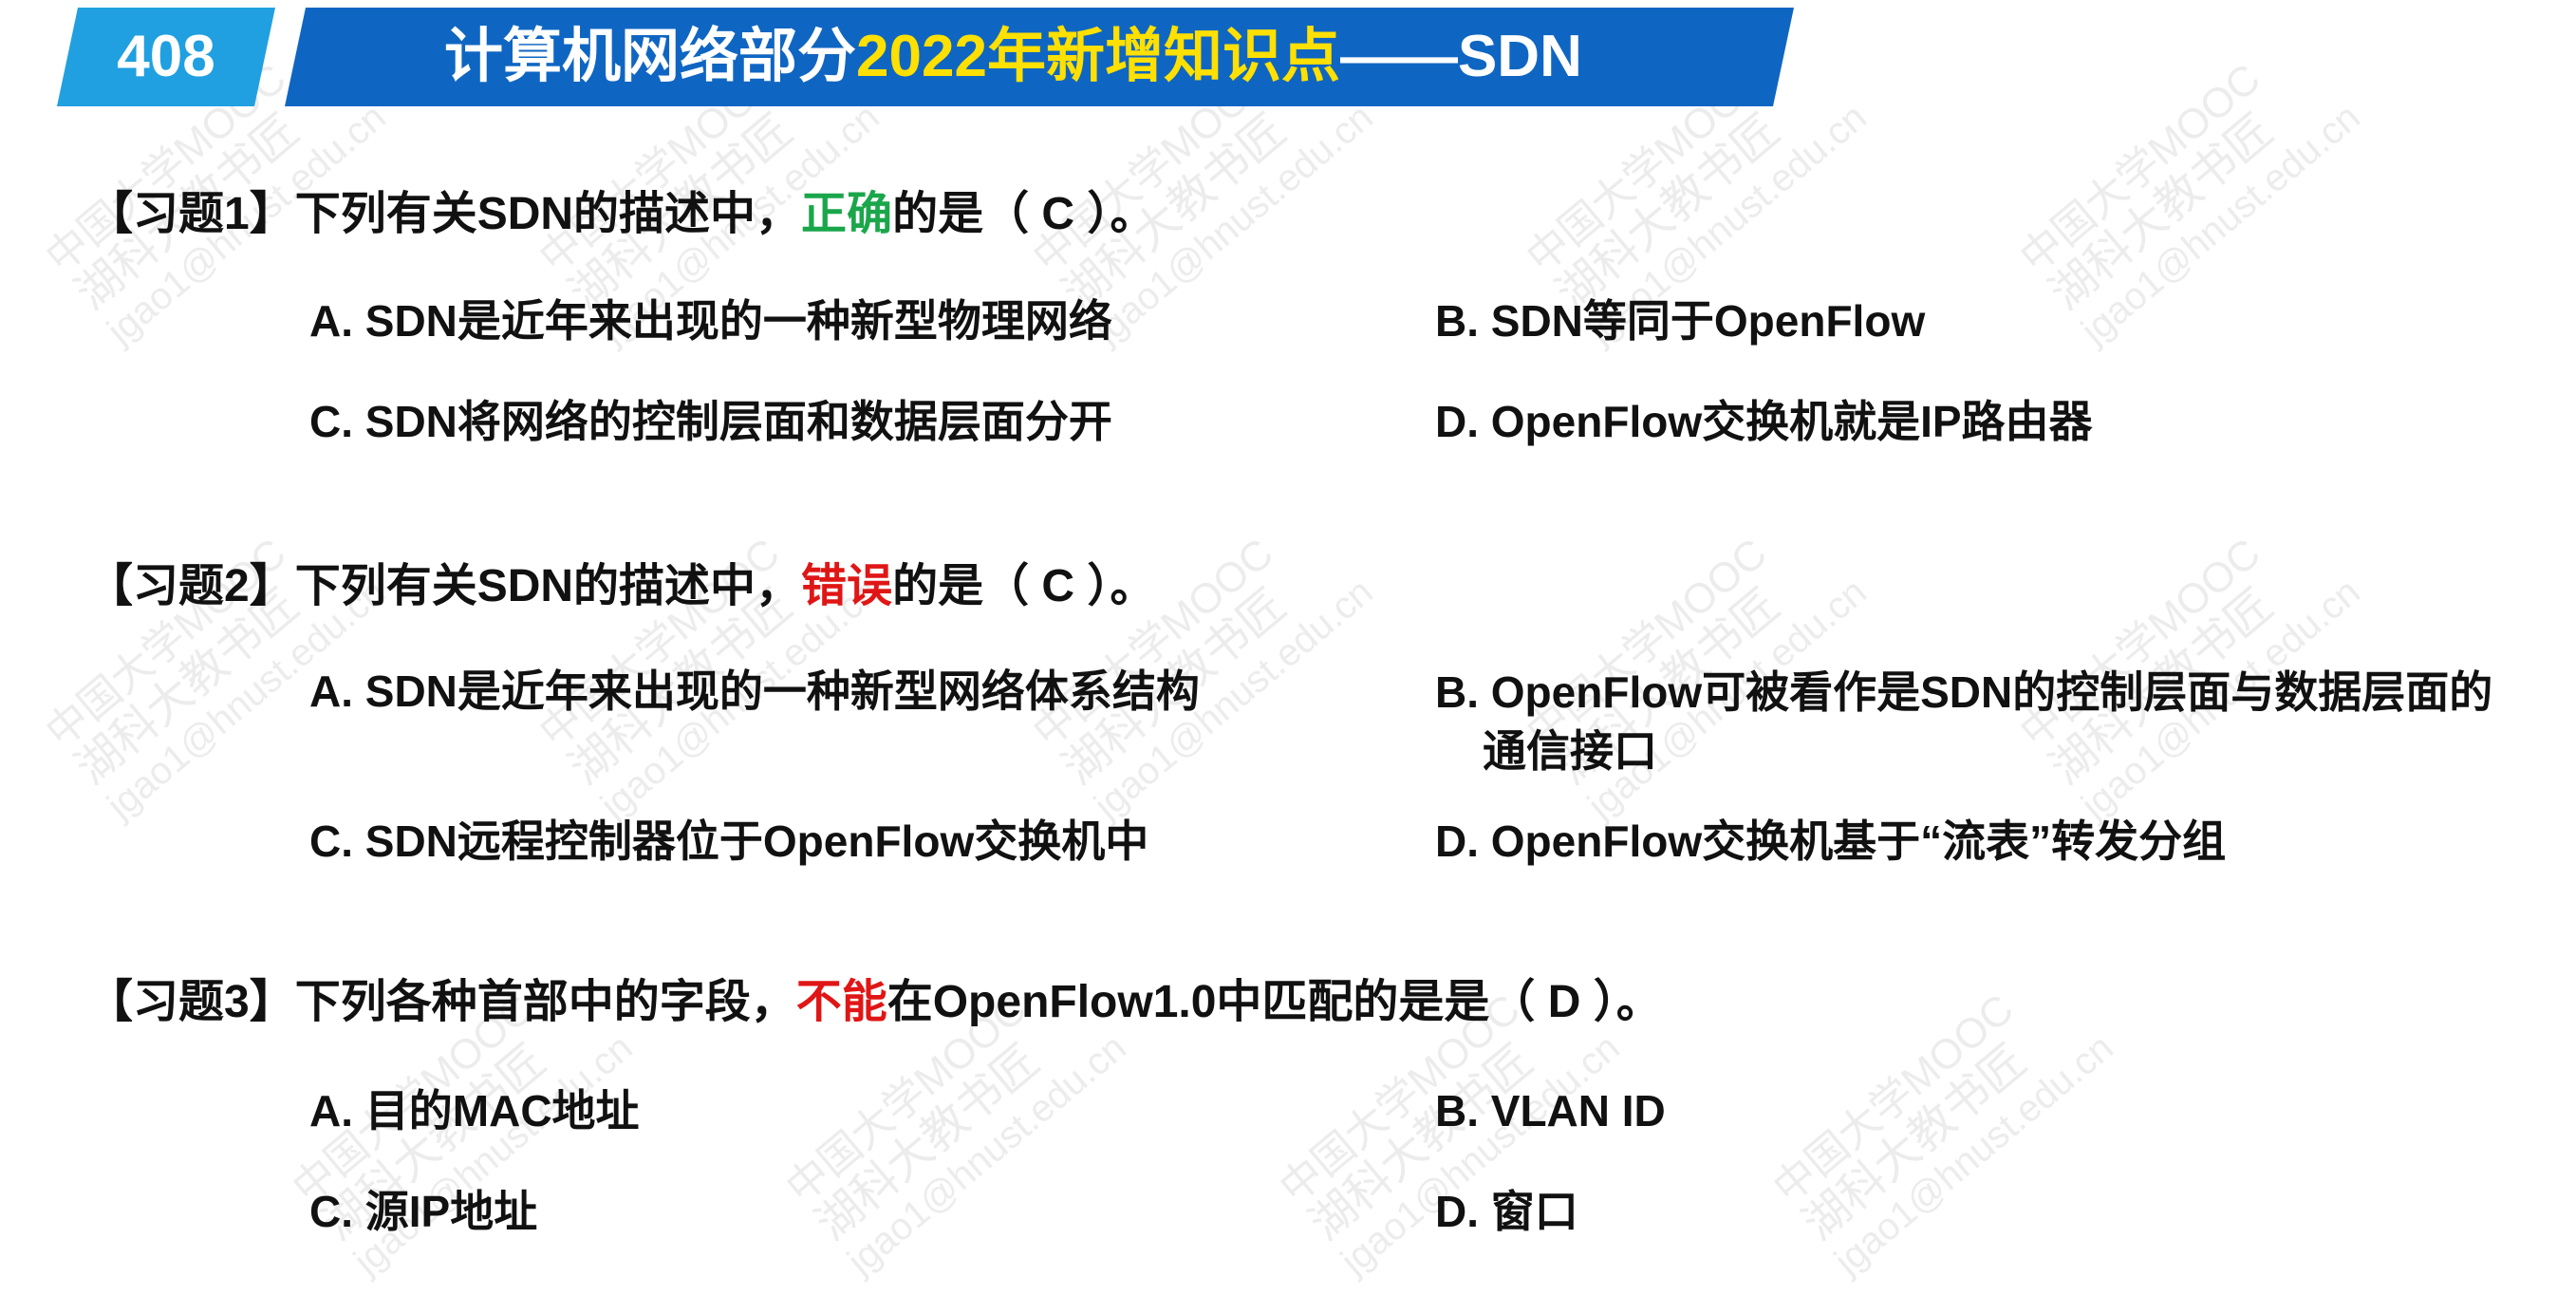 Image resolution: width=2576 pixels, height=1295 pixels. Describe the element at coordinates (441, 1002) in the screenshot. I see `question-3-prefix: 【习题3】下列各种首部中的字段，` at that location.